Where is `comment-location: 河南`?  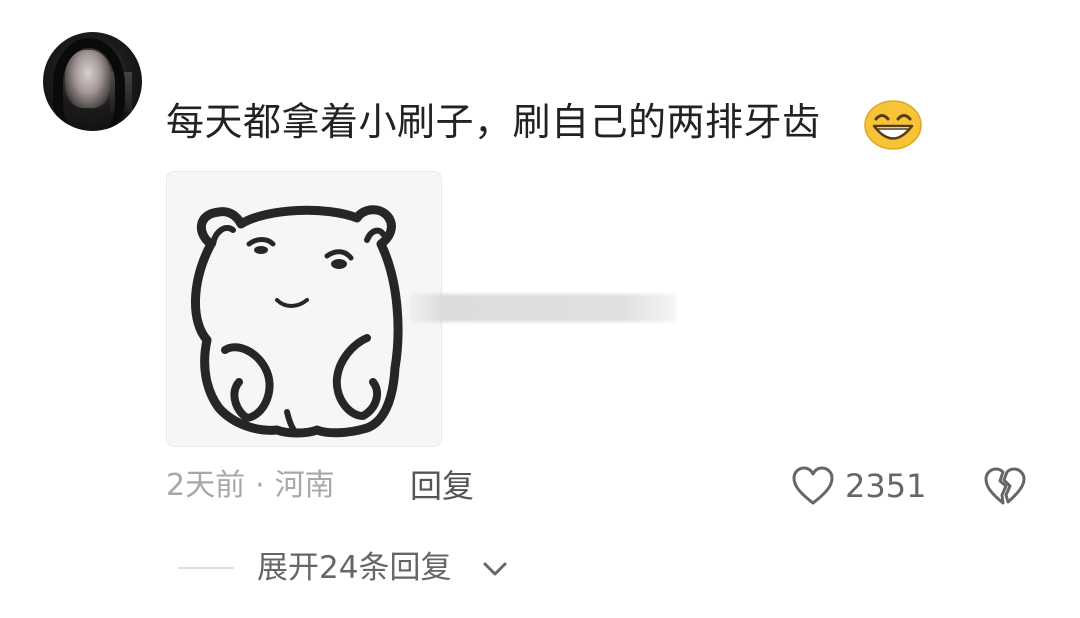
comment-location: 河南 is located at coordinates (304, 485).